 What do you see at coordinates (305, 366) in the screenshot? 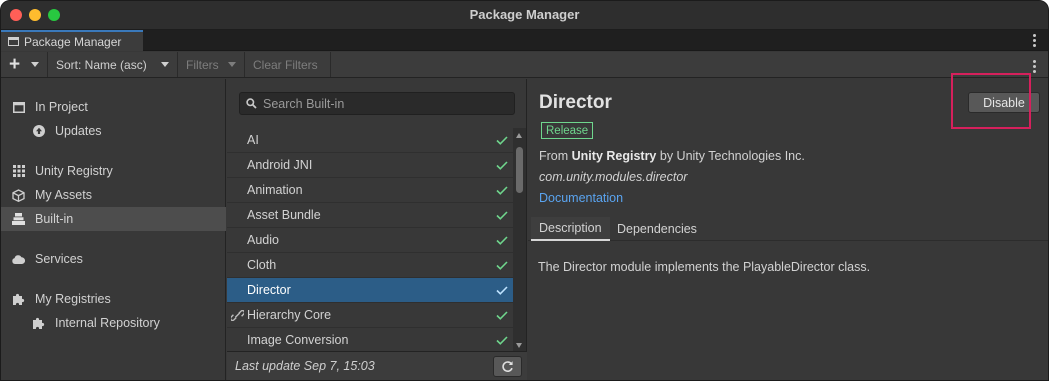
I see `last-update-text: Last update Sep 7, 15:03` at bounding box center [305, 366].